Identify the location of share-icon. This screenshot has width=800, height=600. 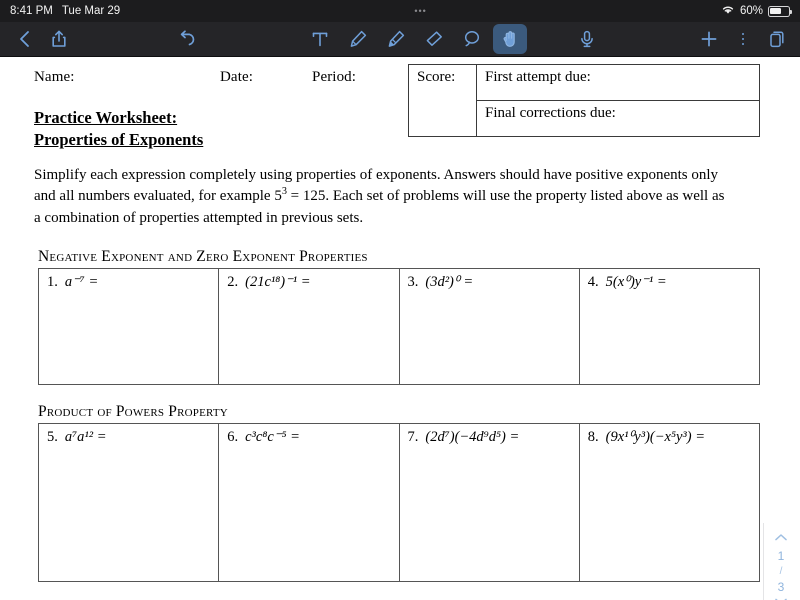
(59, 39).